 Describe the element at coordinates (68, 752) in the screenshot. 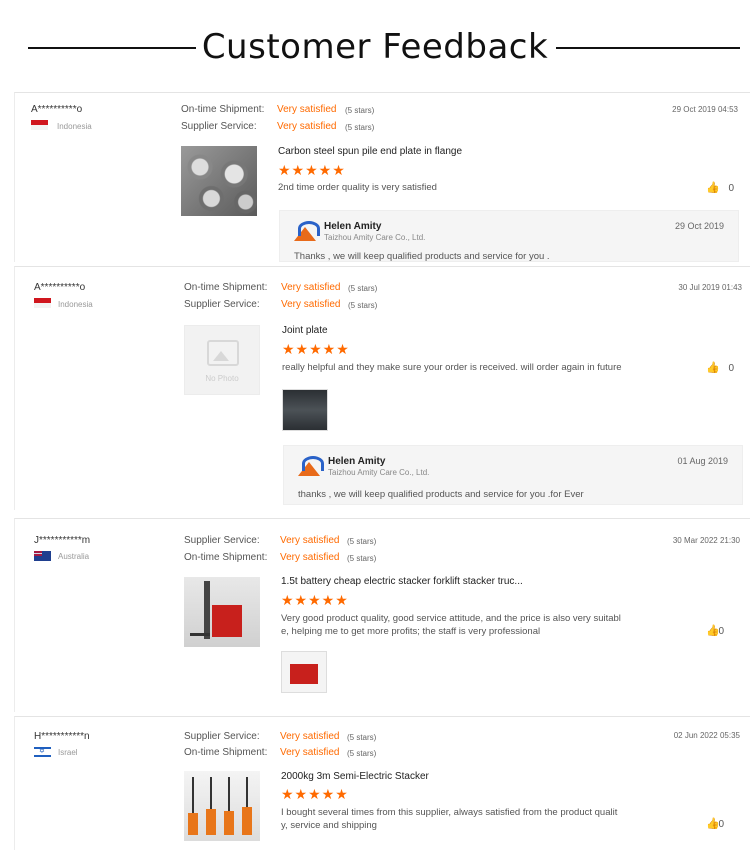

I see `buyer-country: Israel` at that location.